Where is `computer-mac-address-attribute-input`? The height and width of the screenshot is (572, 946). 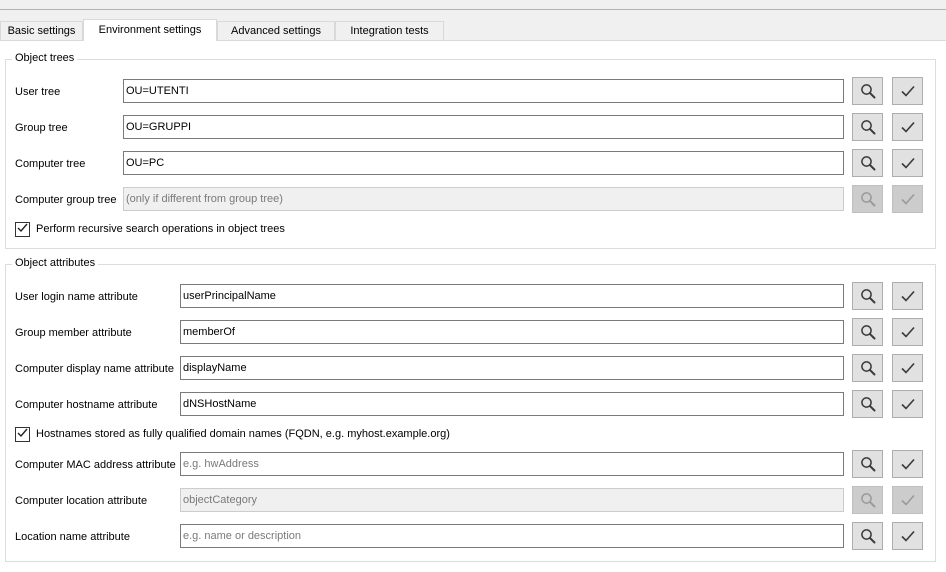 computer-mac-address-attribute-input is located at coordinates (512, 464).